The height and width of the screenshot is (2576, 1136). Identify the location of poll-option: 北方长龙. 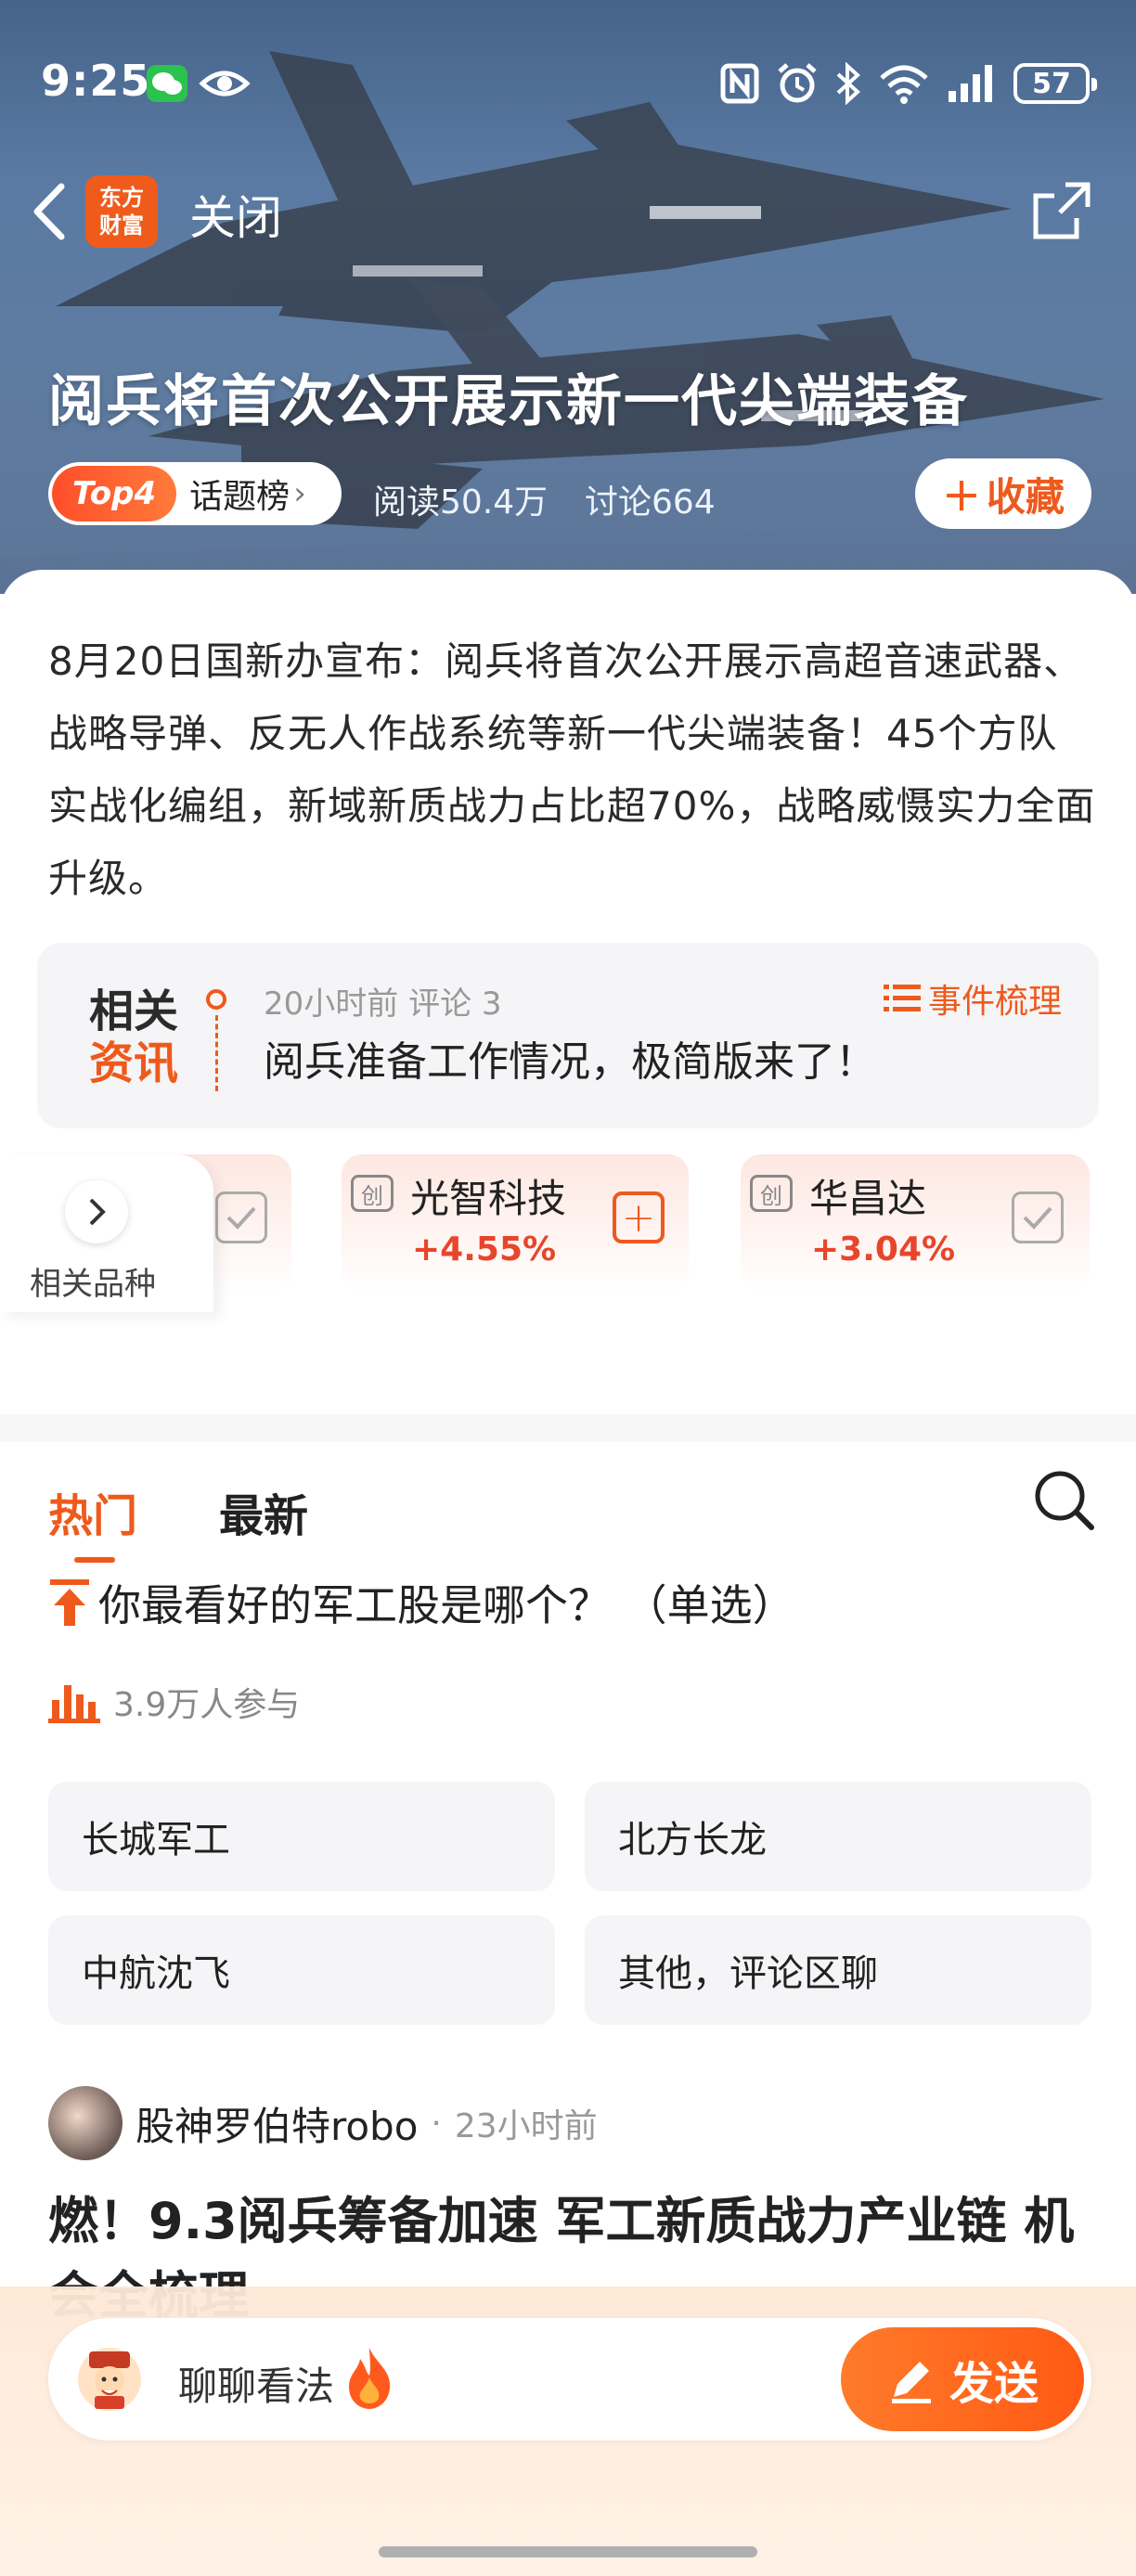
(838, 1836).